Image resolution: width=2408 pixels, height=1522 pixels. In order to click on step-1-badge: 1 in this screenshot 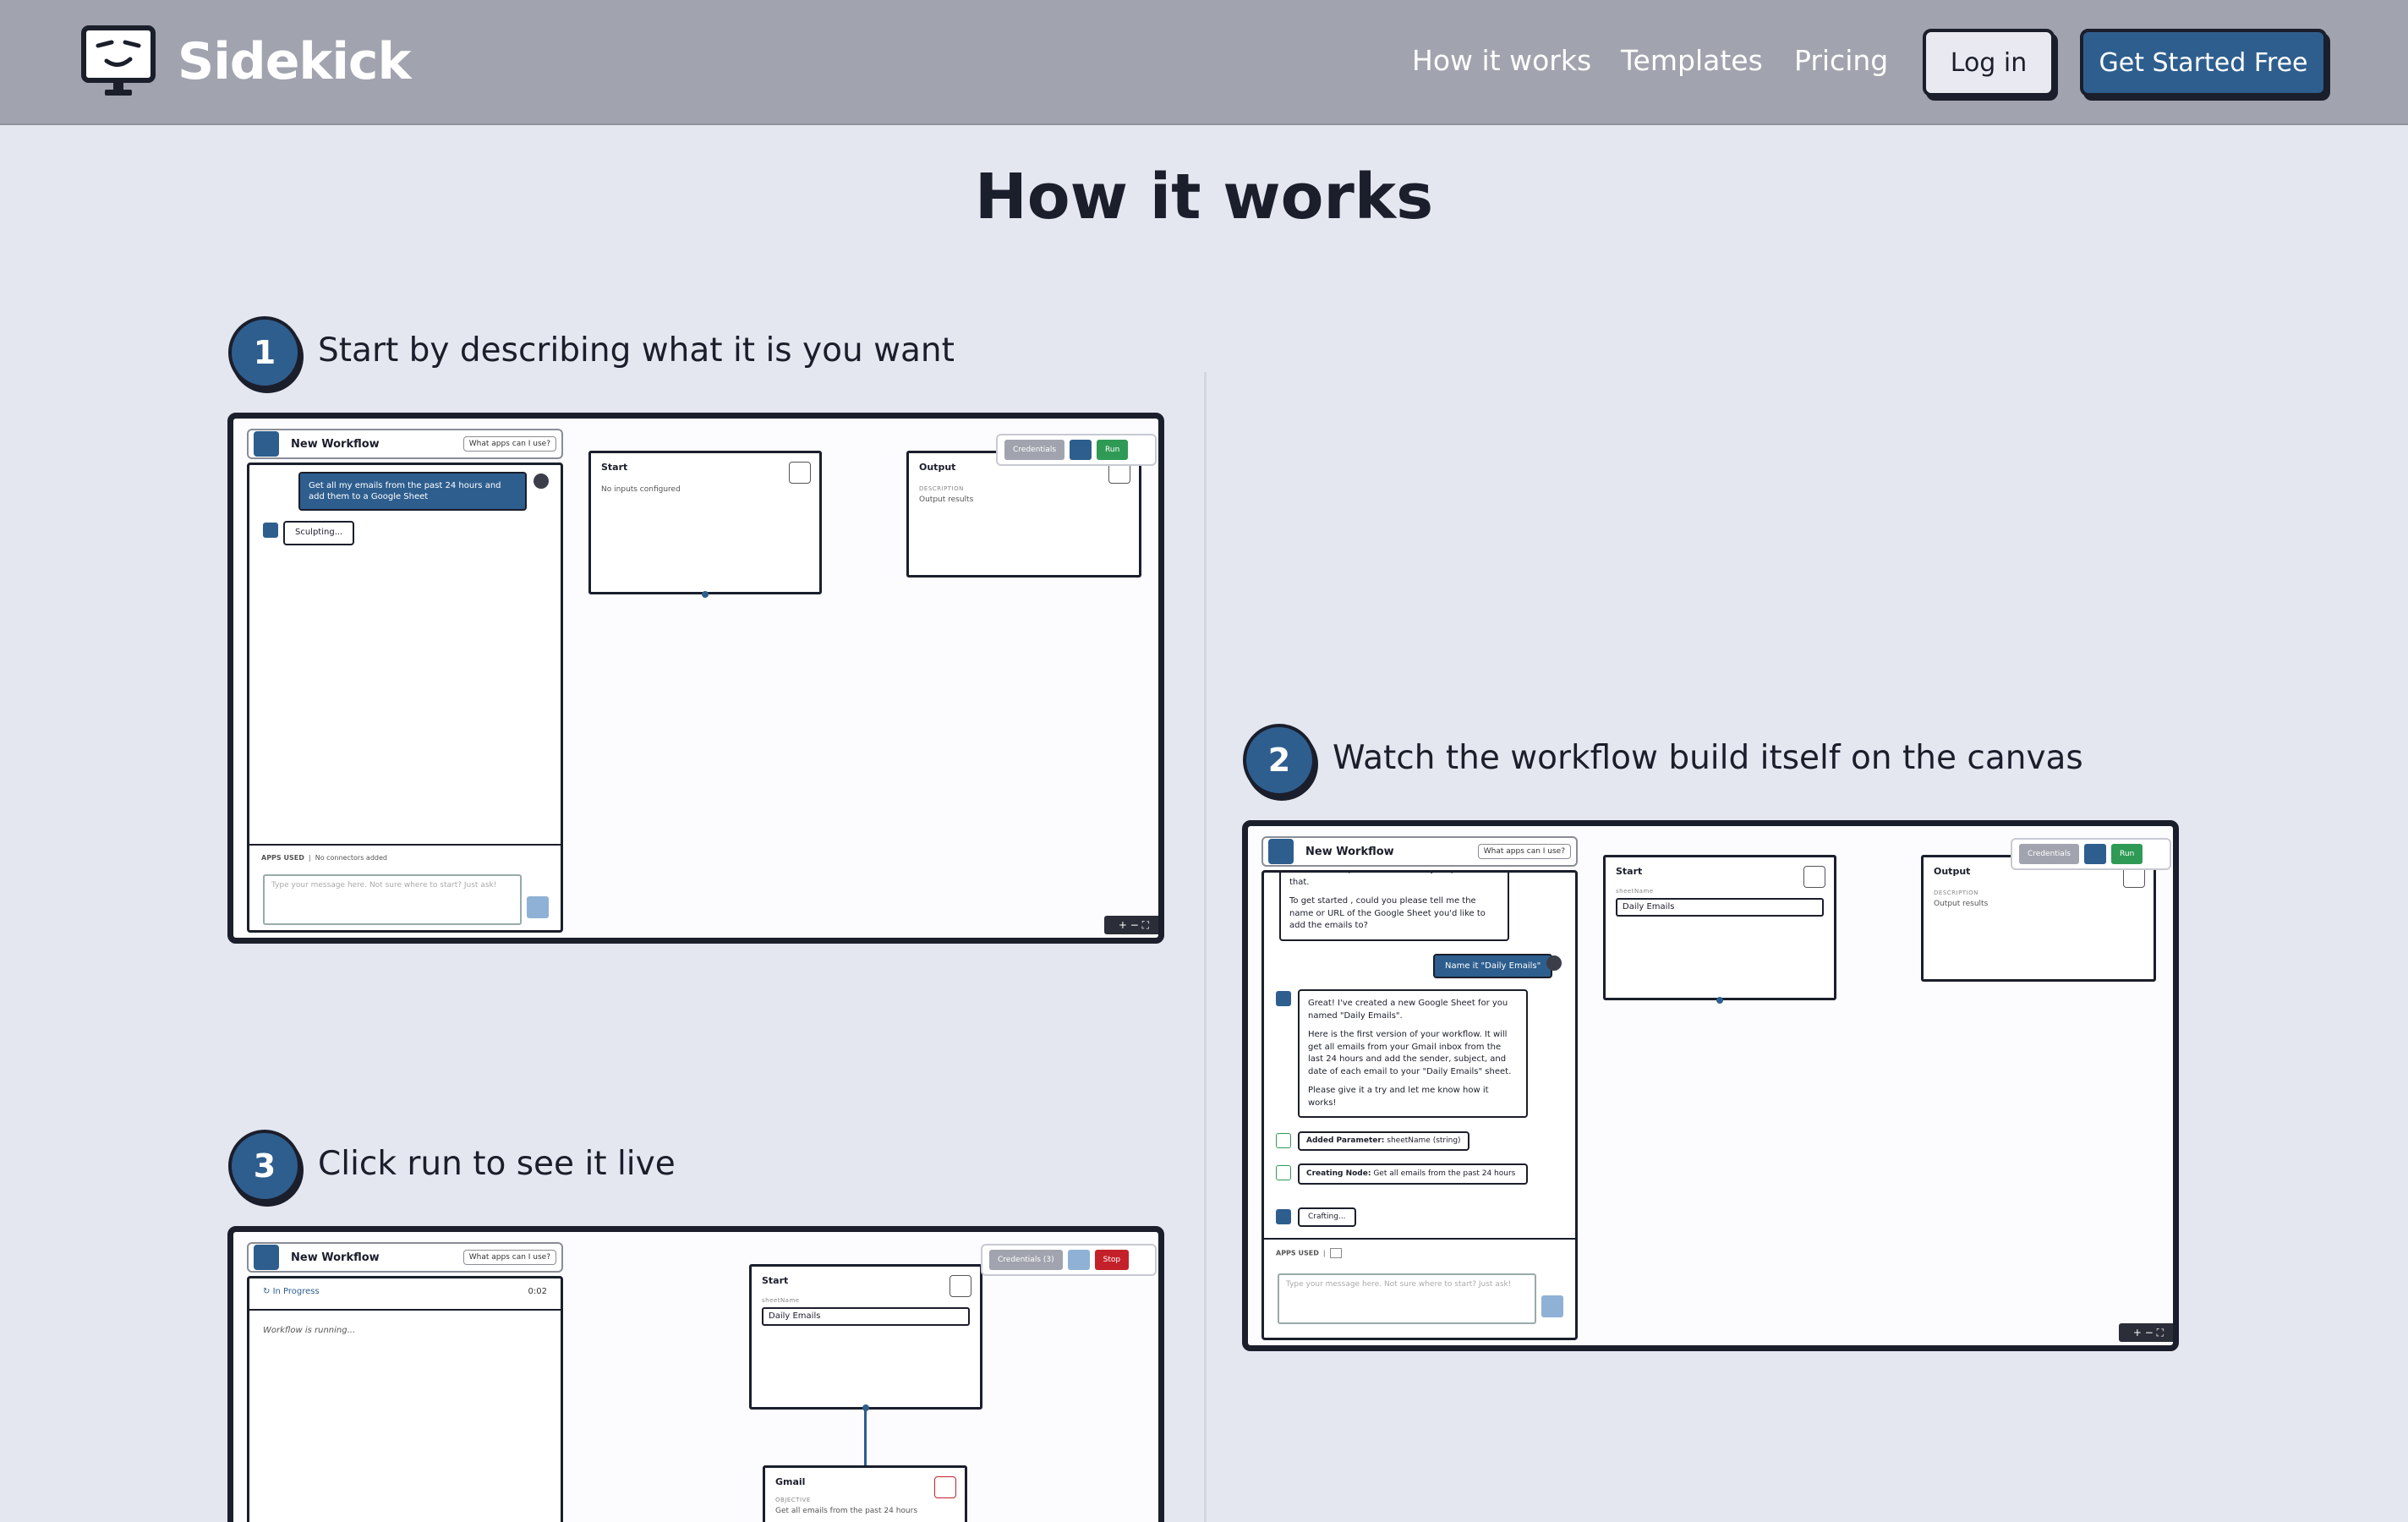, I will do `click(264, 352)`.